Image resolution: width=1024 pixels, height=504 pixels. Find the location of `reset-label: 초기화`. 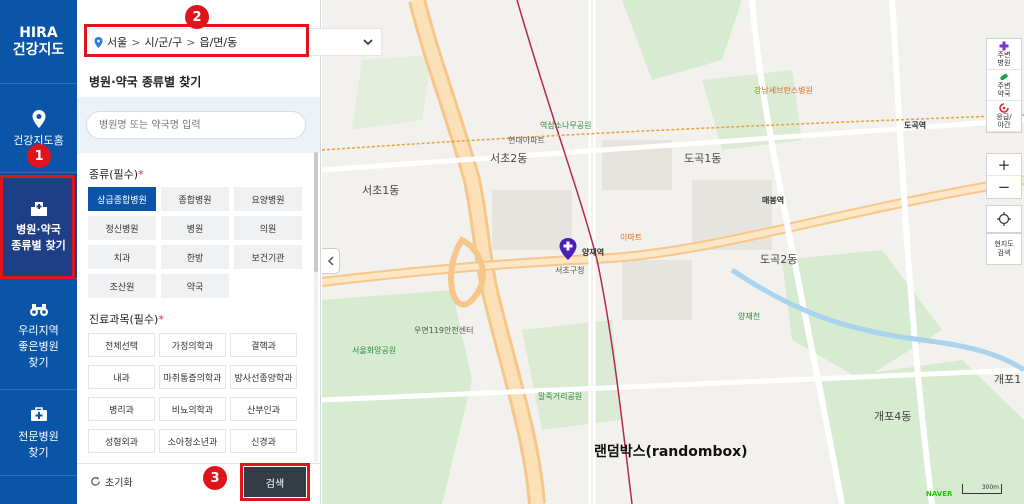

reset-label: 초기화 is located at coordinates (119, 483).